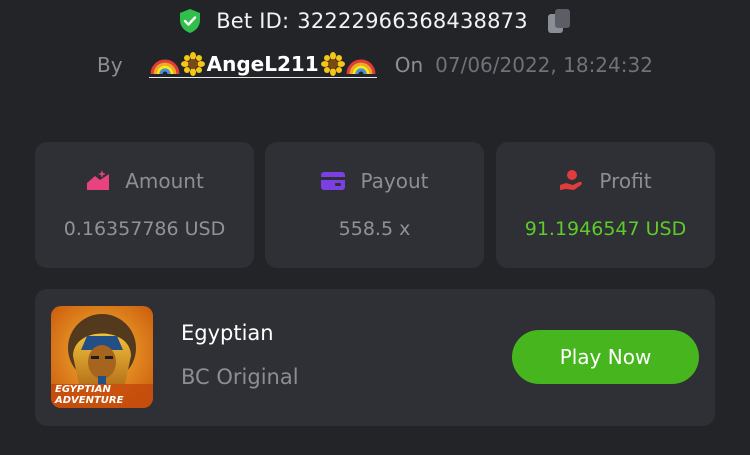  Describe the element at coordinates (625, 181) in the screenshot. I see `profit-label: Profit` at that location.